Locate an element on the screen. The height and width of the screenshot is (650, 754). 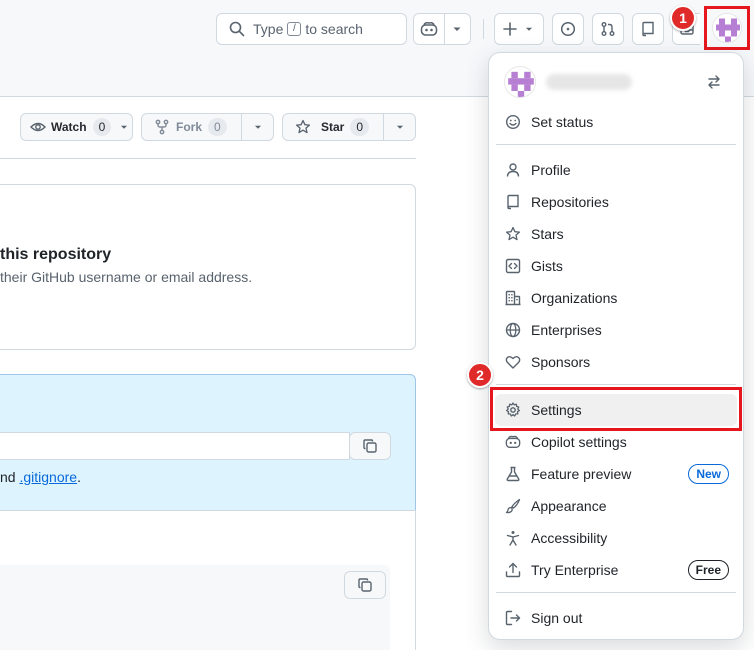
repositories-button is located at coordinates (648, 29).